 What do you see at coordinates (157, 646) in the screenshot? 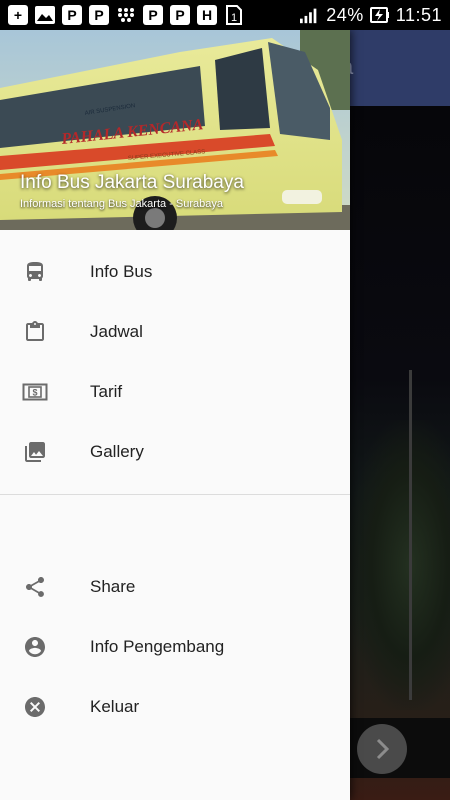
I see `menu-item-label: Info Pengembang` at bounding box center [157, 646].